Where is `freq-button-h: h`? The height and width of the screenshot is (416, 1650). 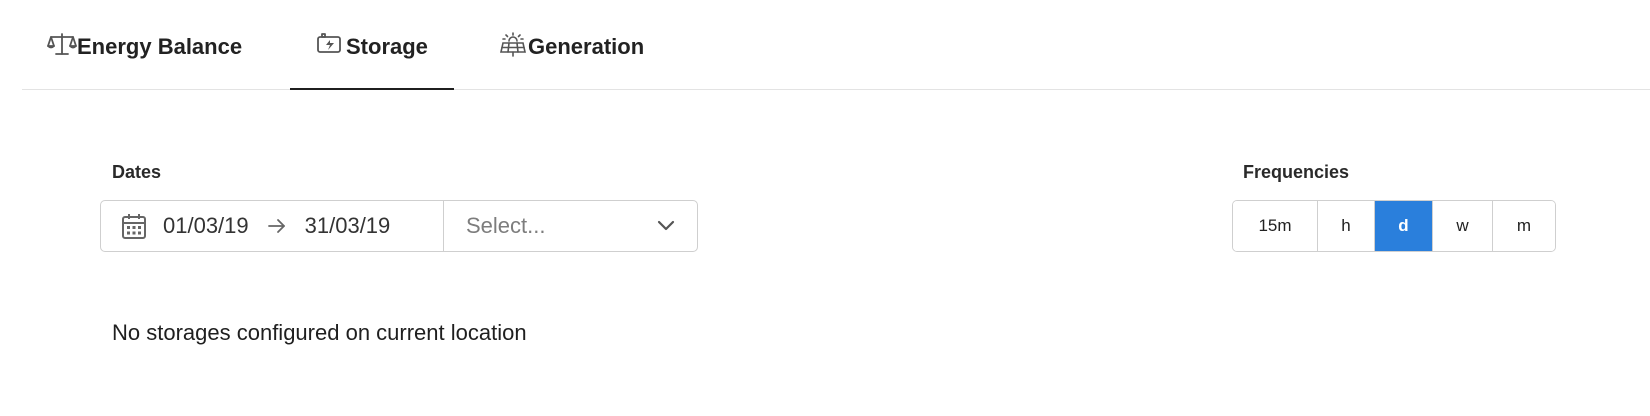 freq-button-h: h is located at coordinates (1346, 226).